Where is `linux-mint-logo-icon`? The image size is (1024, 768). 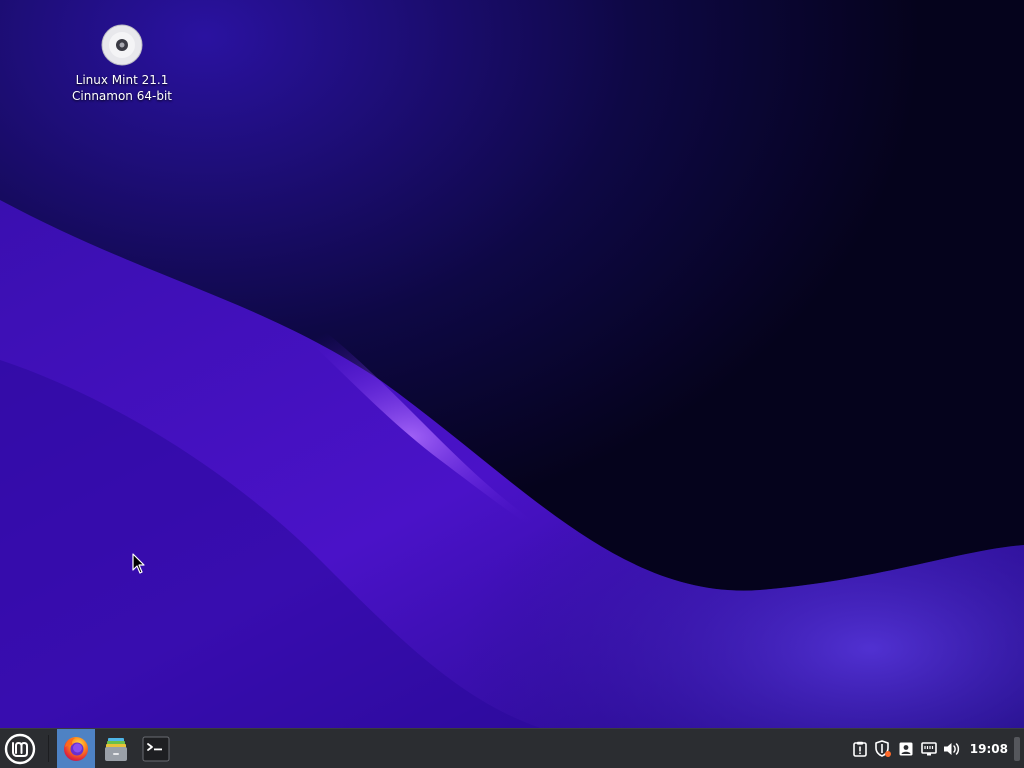 linux-mint-logo-icon is located at coordinates (20, 748).